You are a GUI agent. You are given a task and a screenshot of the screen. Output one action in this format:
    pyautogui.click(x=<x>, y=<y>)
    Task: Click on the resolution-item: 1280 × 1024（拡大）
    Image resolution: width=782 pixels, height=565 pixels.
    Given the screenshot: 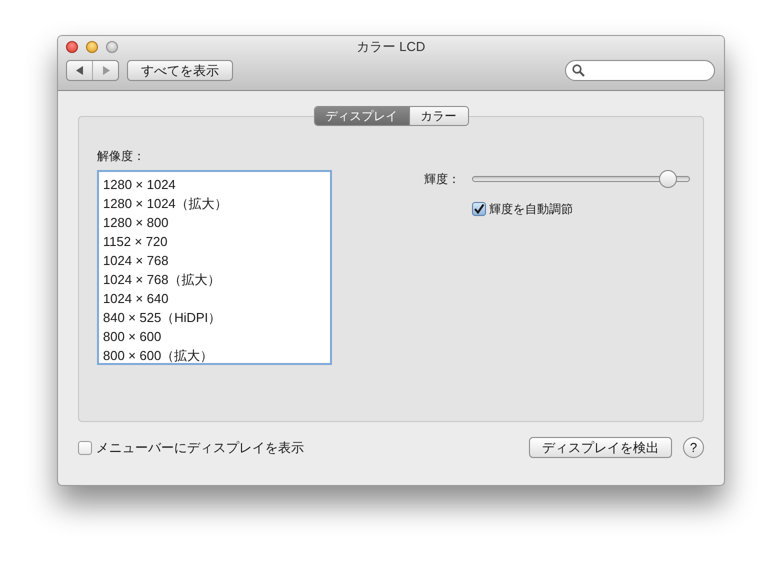 What is the action you would take?
    pyautogui.click(x=214, y=203)
    